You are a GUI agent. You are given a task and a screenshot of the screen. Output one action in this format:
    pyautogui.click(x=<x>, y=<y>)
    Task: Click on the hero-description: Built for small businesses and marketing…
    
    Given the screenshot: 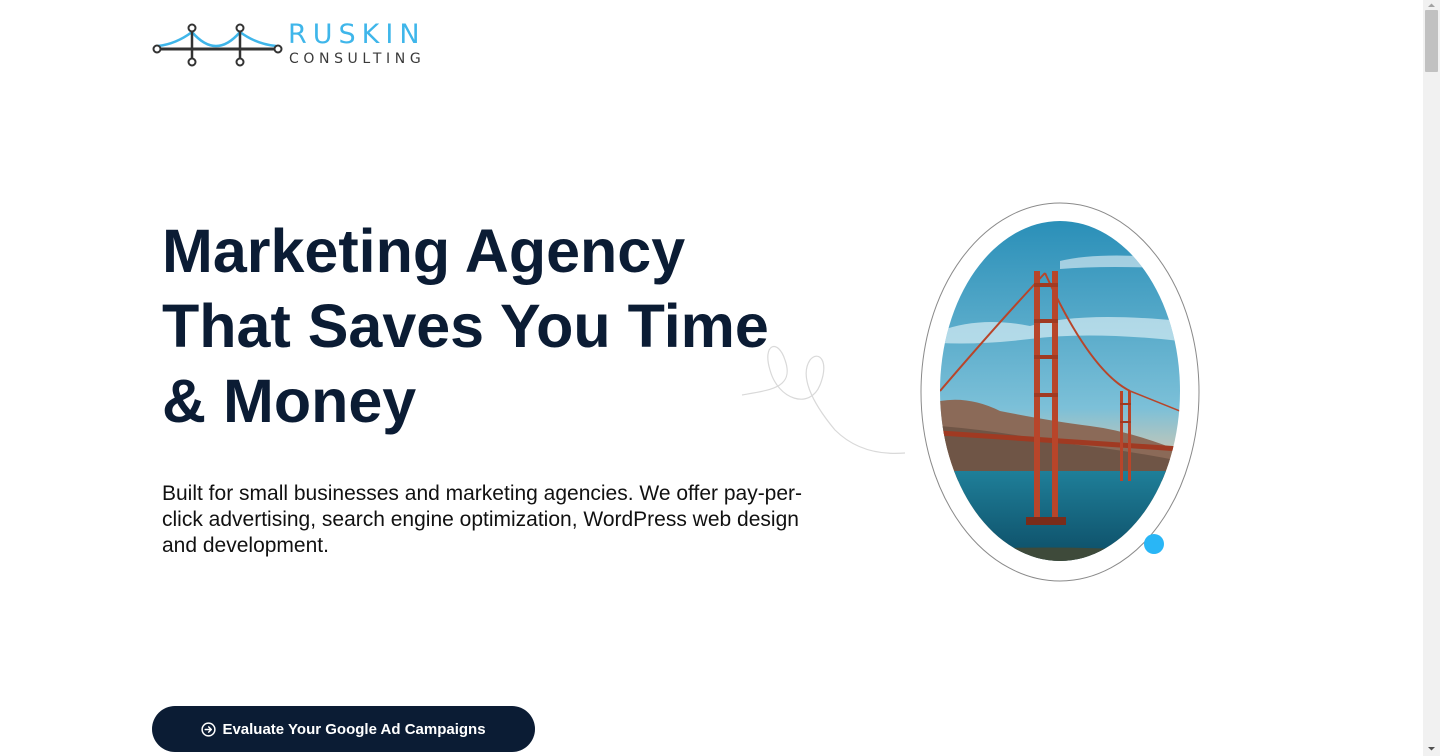 What is the action you would take?
    pyautogui.click(x=482, y=519)
    